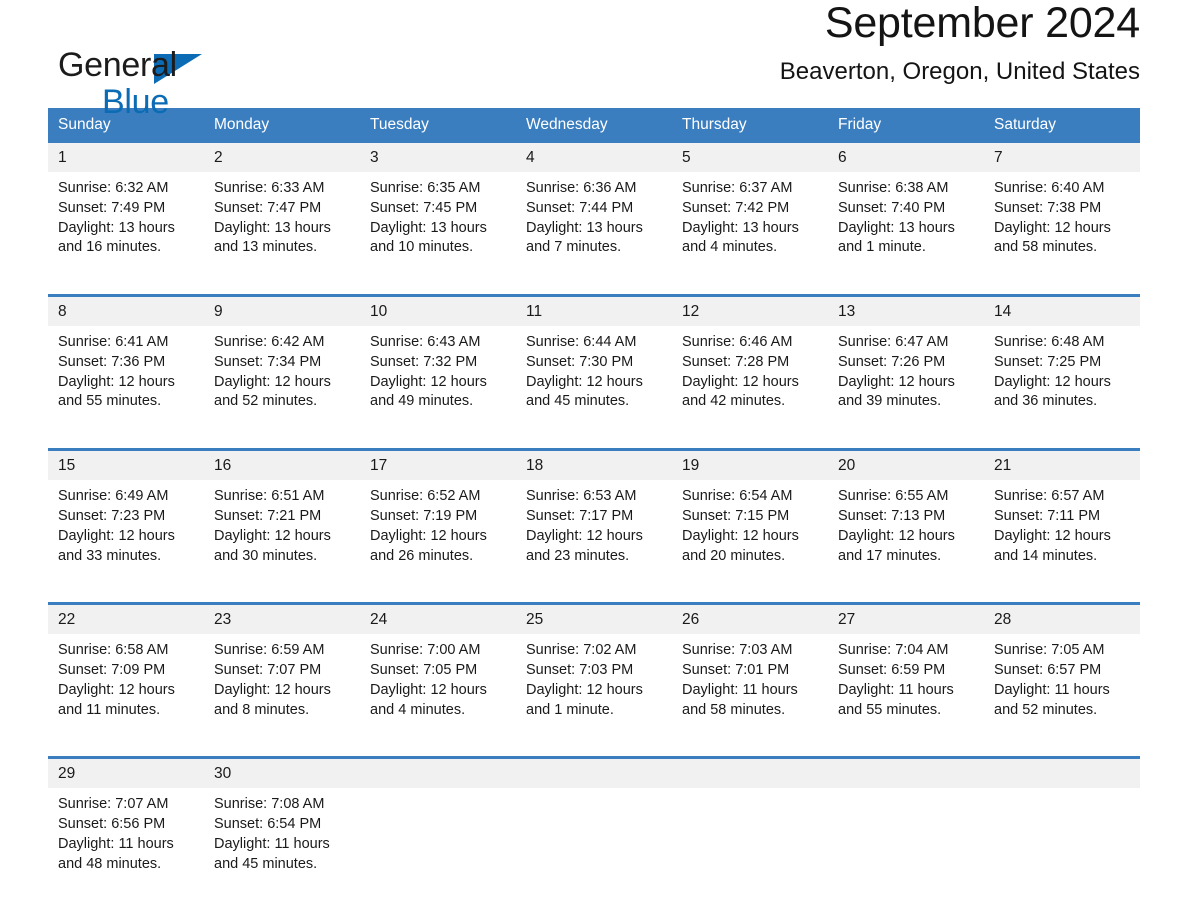  Describe the element at coordinates (580, 515) in the screenshot. I see `sunset-text: Sunset: 7:17 PM` at that location.